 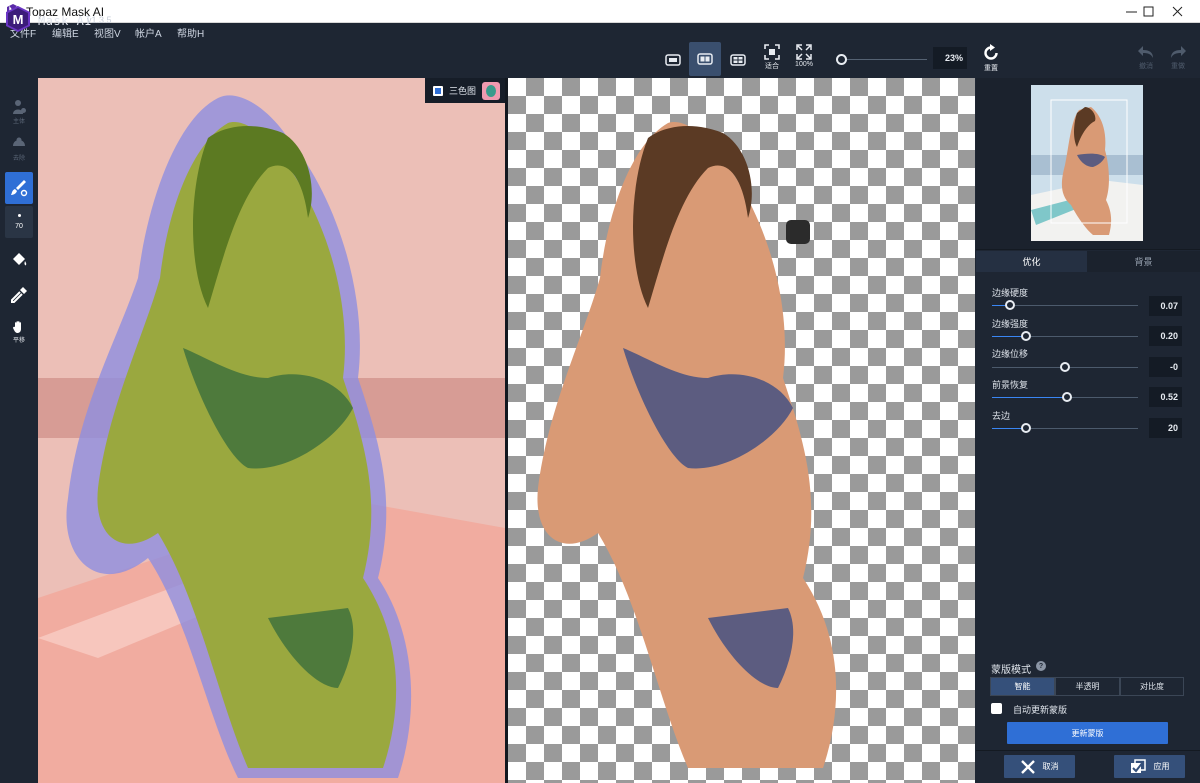 I want to click on close-button, so click(x=1177, y=11).